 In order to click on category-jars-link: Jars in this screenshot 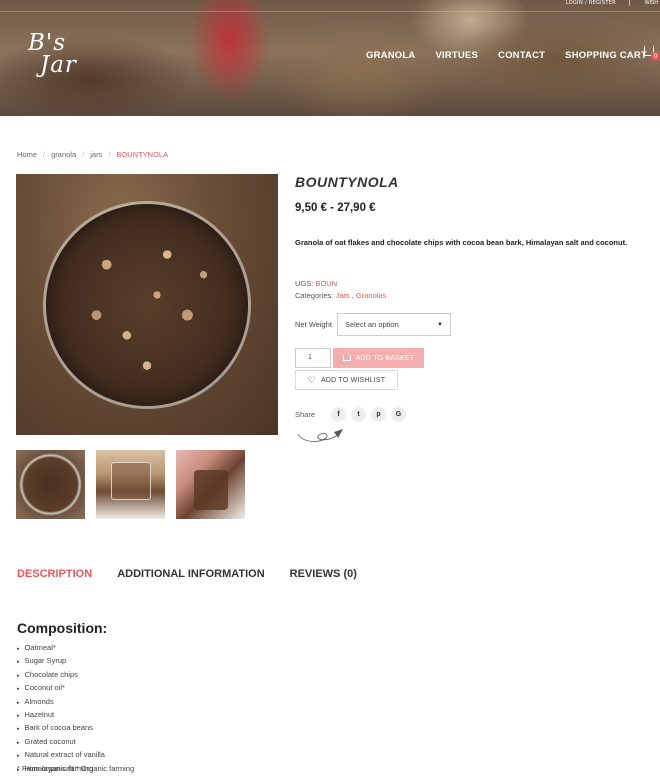, I will do `click(342, 295)`.